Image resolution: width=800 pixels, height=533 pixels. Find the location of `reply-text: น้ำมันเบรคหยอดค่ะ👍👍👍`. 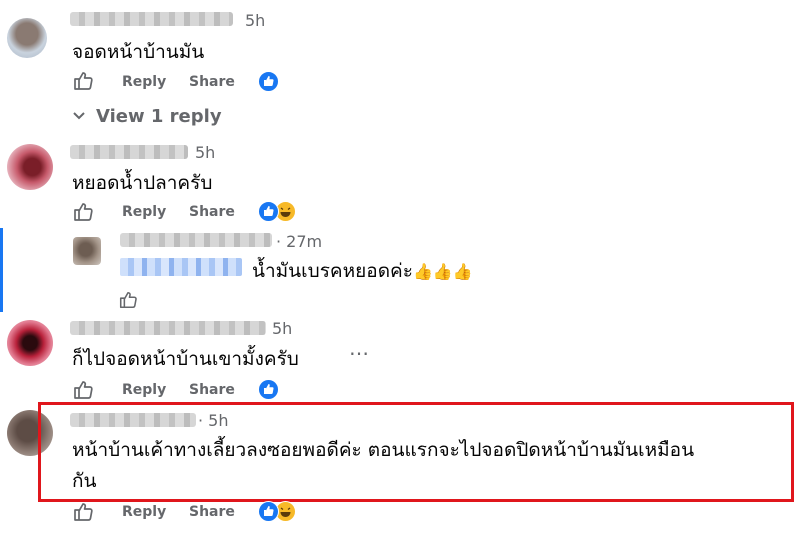

reply-text: น้ำมันเบรคหยอดค่ะ👍👍👍 is located at coordinates (362, 271).